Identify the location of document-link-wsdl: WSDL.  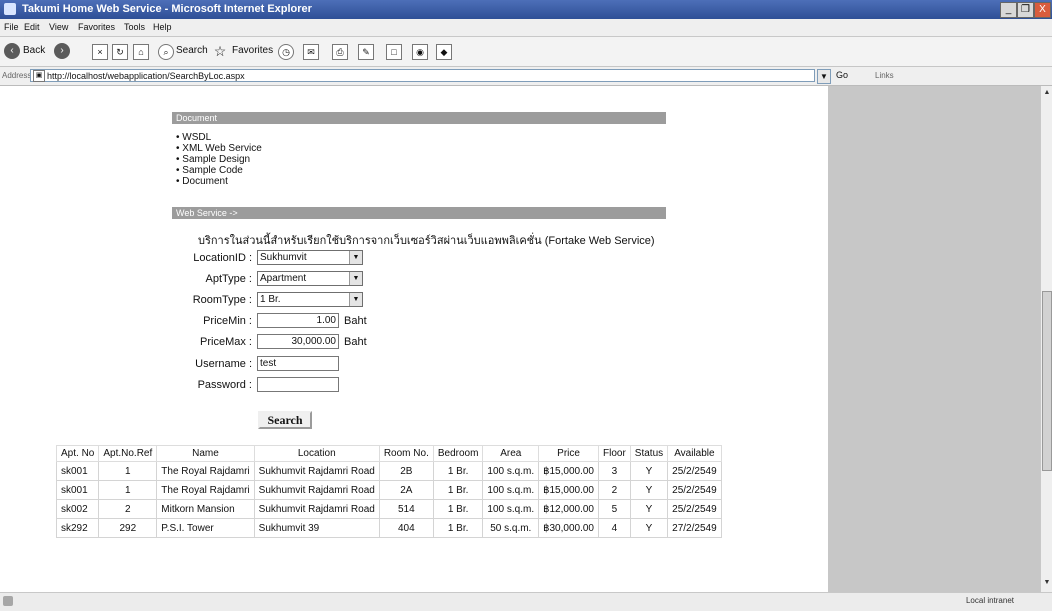
(286, 137).